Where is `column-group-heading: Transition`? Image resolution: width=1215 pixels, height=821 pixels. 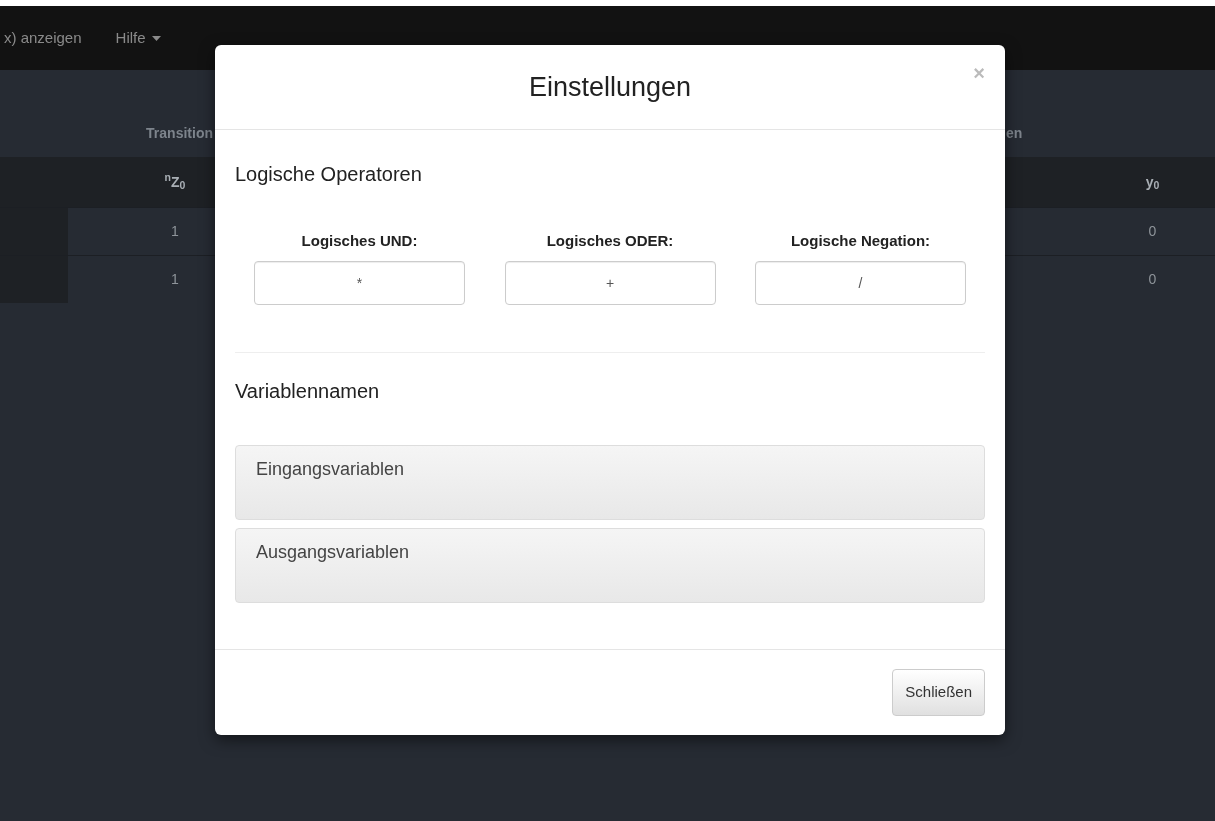
column-group-heading: Transition is located at coordinates (179, 133).